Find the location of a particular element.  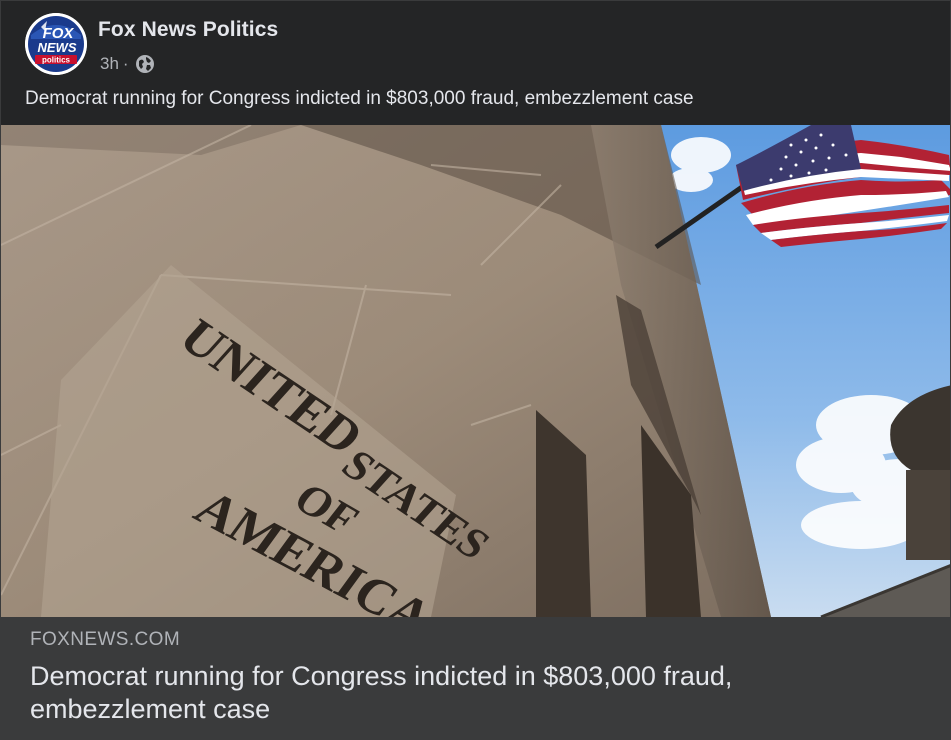

link-domain: FOXNEWS.COM is located at coordinates (105, 639).